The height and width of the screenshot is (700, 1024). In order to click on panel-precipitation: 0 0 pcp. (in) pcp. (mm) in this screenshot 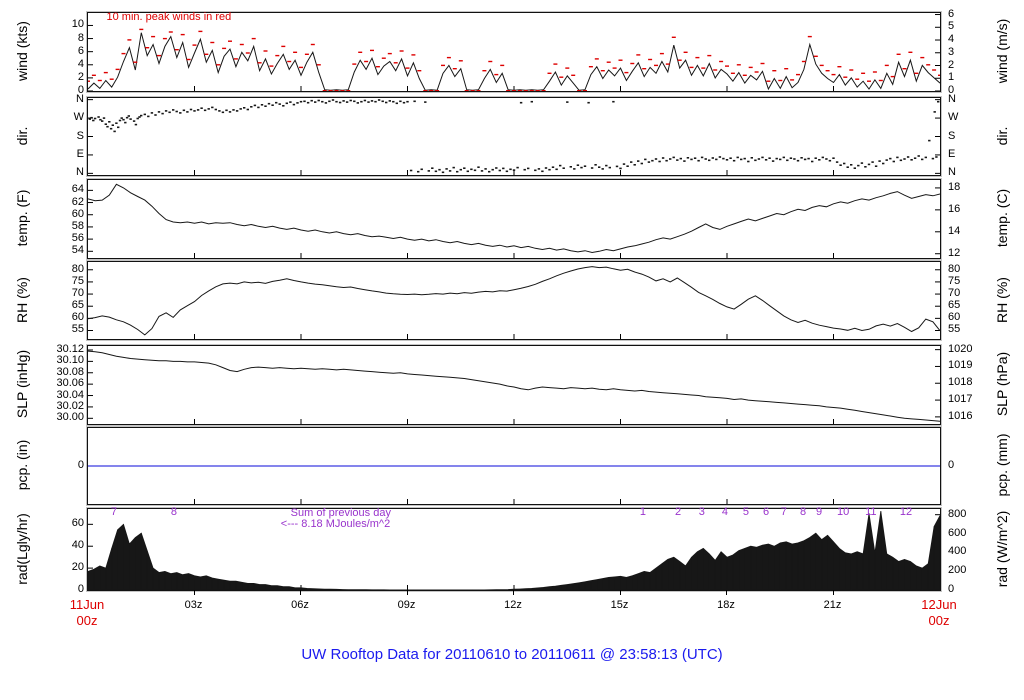, I will do `click(512, 466)`.